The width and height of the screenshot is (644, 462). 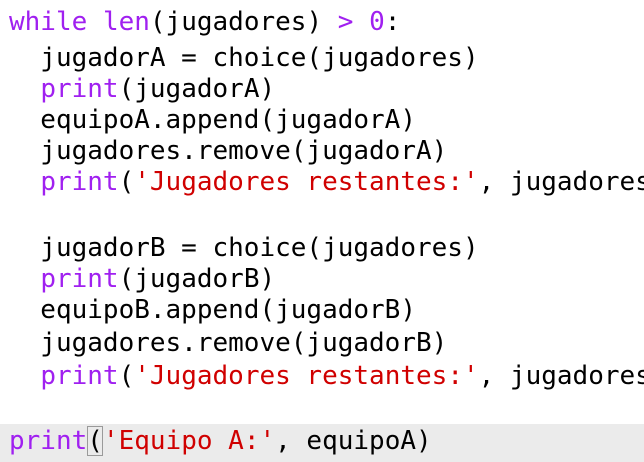 I want to click on code-line-12: print('Jugadores restantes:', jugadores), so click(x=322, y=376).